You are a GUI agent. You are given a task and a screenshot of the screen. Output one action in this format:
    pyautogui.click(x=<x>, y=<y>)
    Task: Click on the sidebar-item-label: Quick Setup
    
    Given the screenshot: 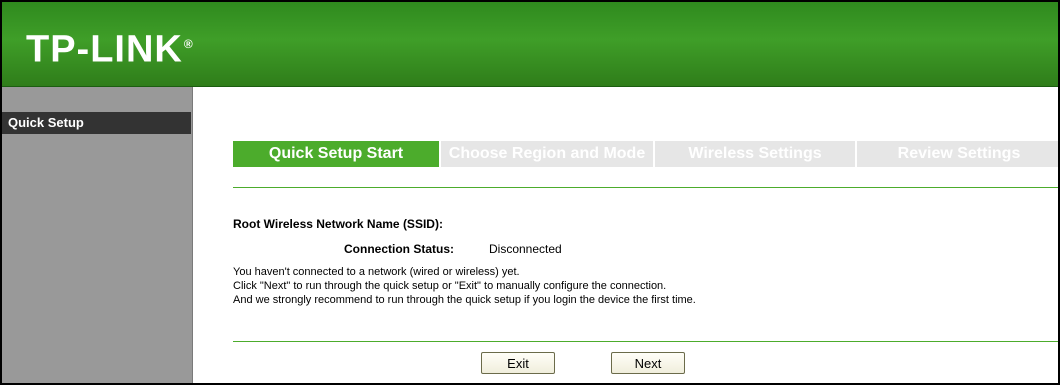 What is the action you would take?
    pyautogui.click(x=46, y=122)
    